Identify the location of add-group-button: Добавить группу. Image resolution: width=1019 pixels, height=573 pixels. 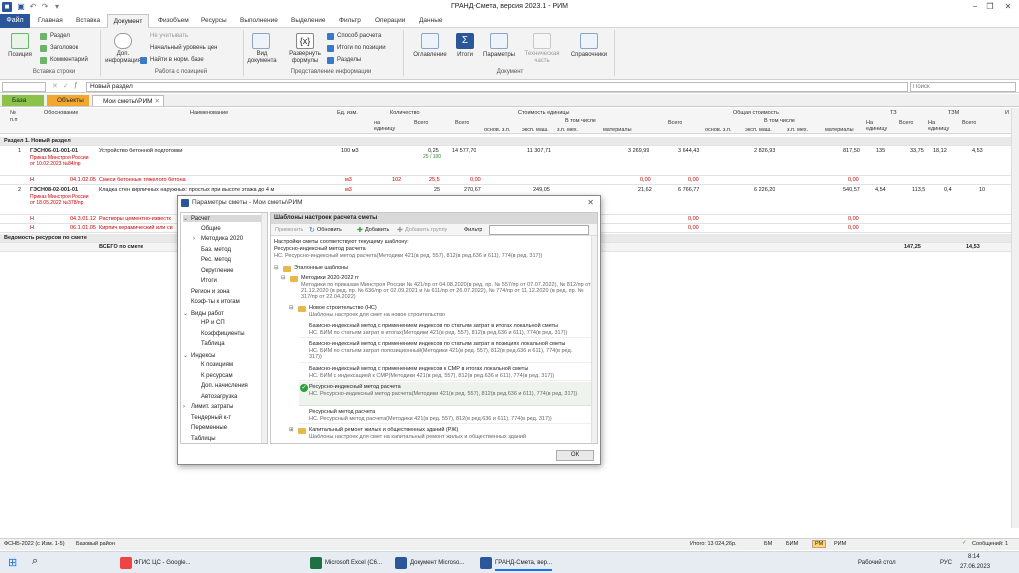
(426, 230).